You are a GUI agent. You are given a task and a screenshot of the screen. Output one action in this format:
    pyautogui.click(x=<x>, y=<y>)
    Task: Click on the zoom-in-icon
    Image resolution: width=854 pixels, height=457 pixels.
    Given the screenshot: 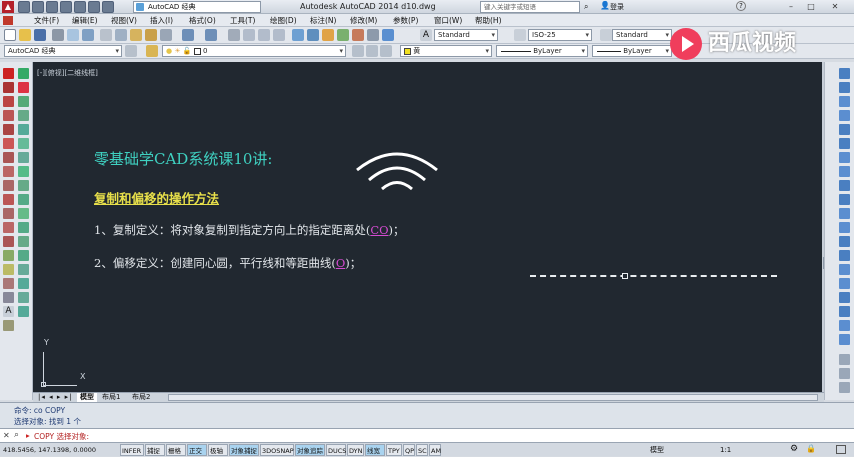 What is the action you would take?
    pyautogui.click(x=844, y=359)
    